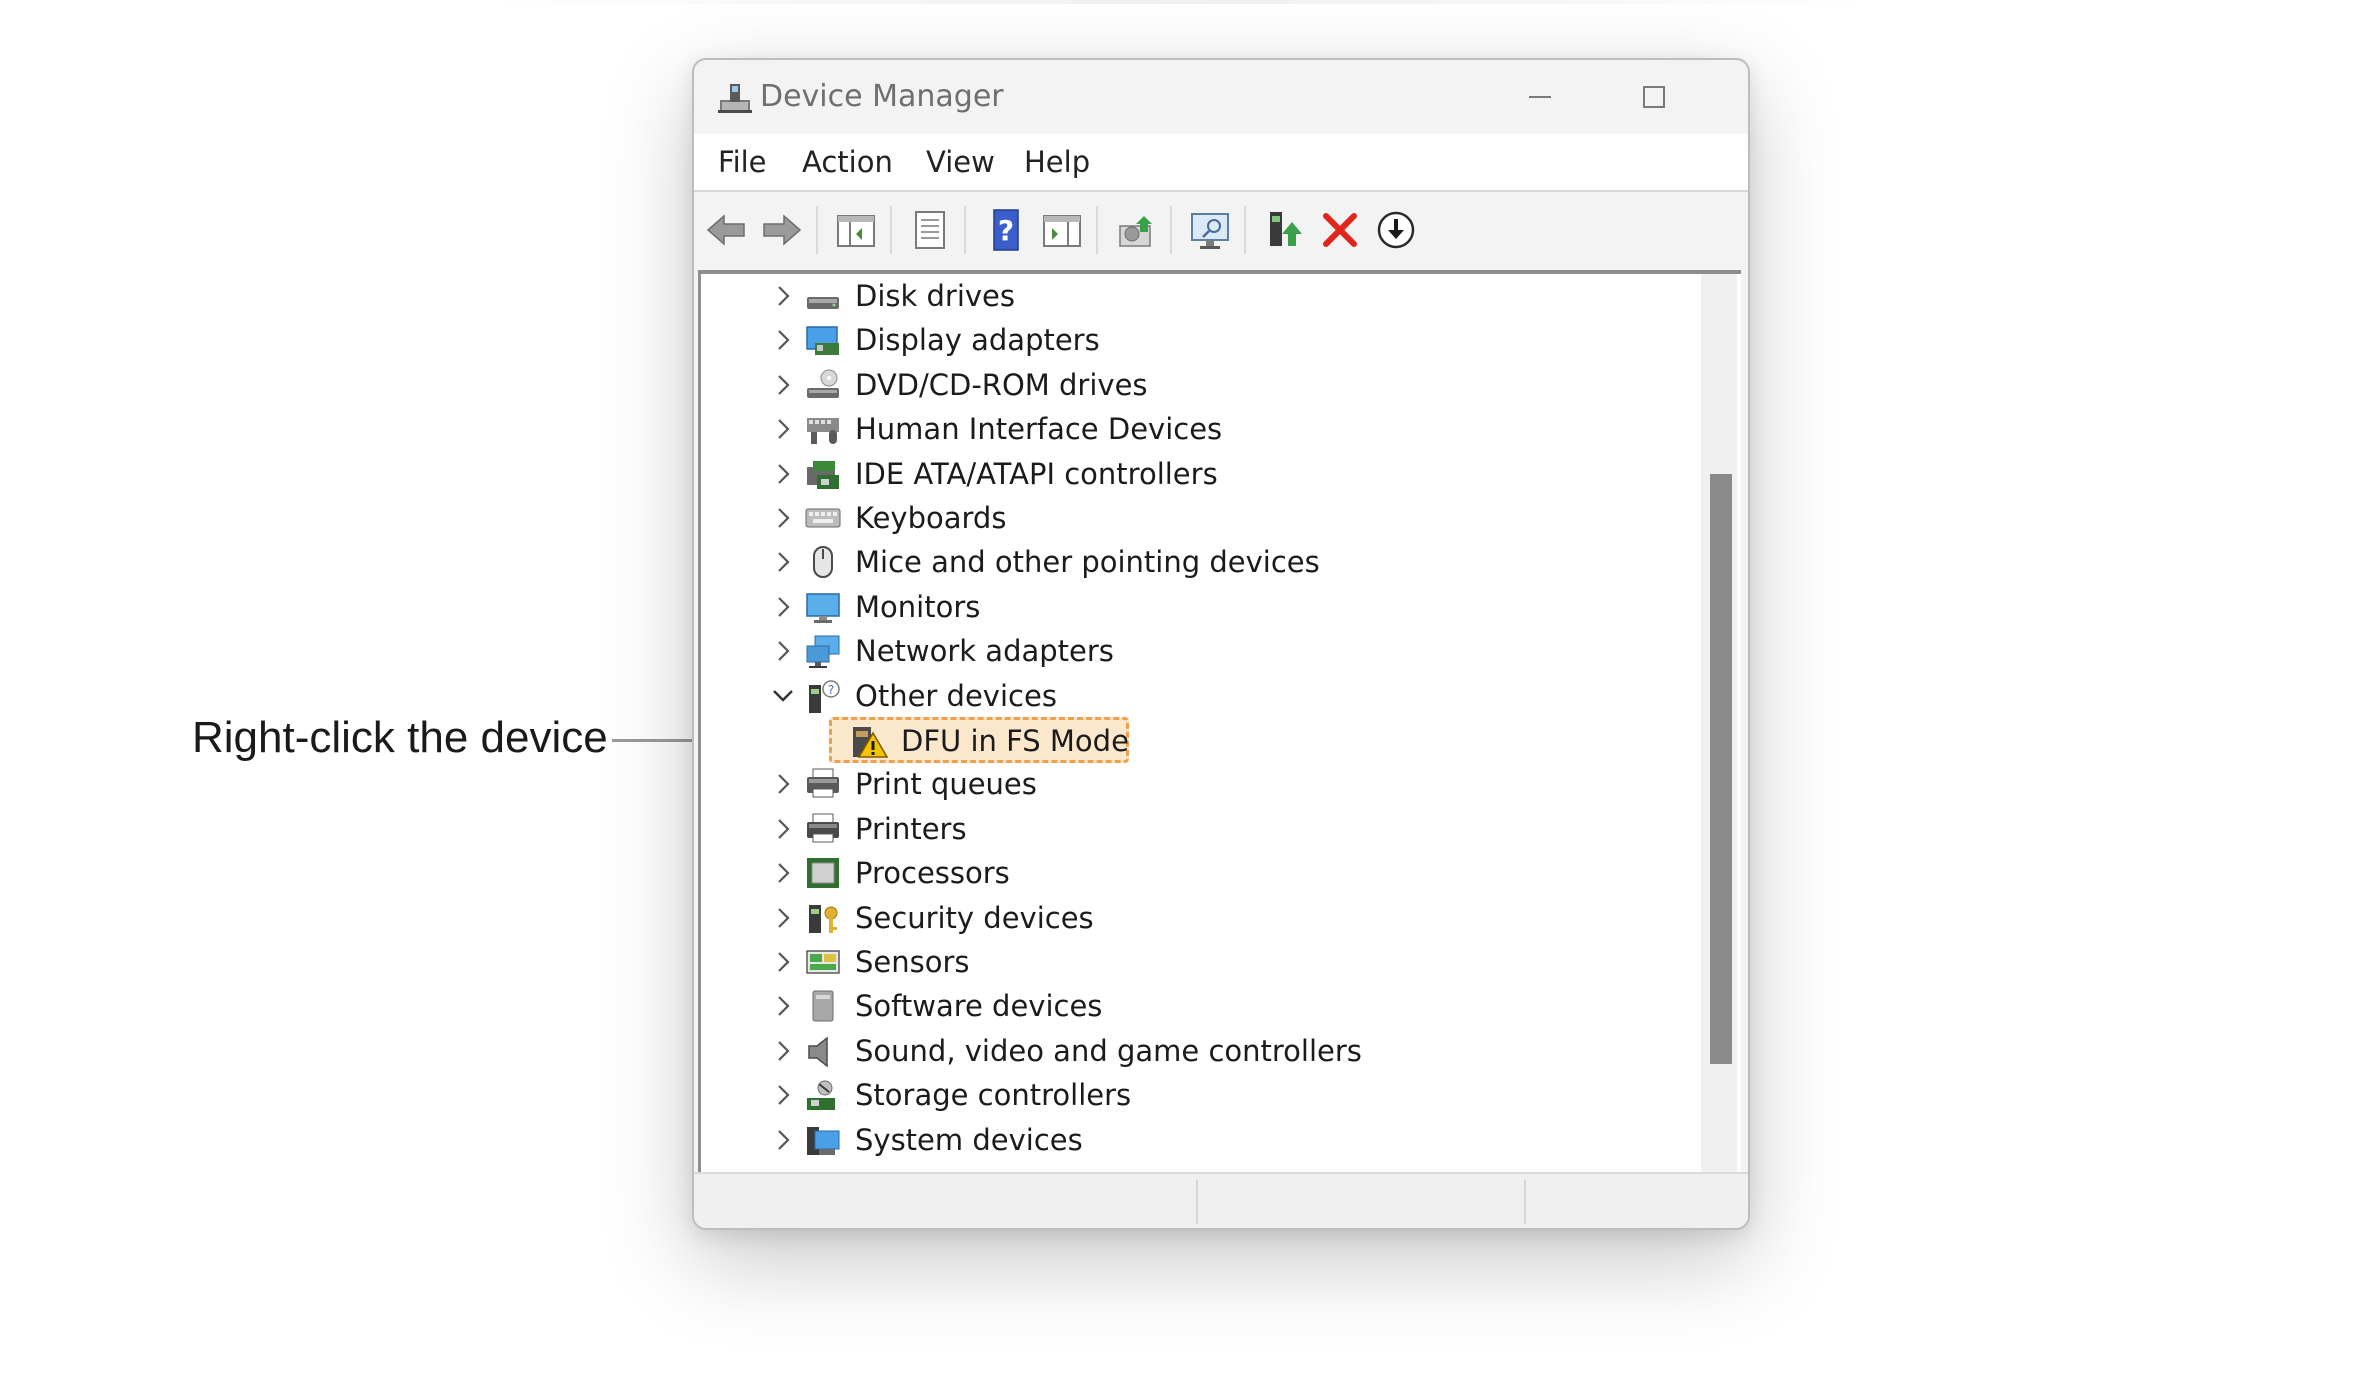 The image size is (2376, 1378). Describe the element at coordinates (1196, 918) in the screenshot. I see `tree-item-security-devices: Security devices` at that location.